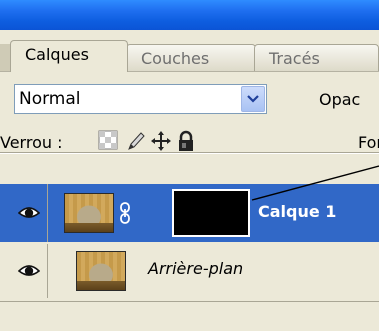 The height and width of the screenshot is (331, 379). What do you see at coordinates (140, 99) in the screenshot?
I see `blend-mode-select: Normal` at bounding box center [140, 99].